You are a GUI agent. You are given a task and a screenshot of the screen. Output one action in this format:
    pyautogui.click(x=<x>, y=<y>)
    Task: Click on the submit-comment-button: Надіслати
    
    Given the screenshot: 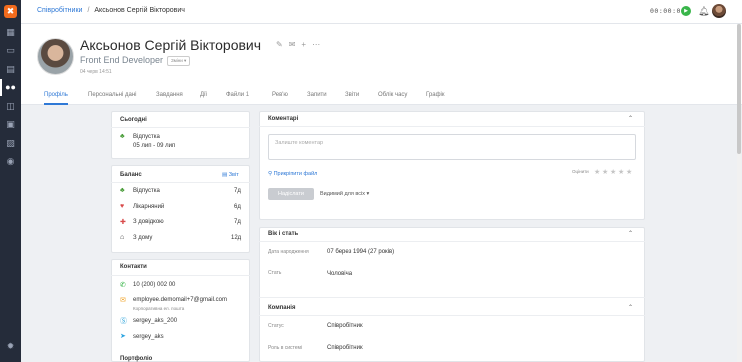 What is the action you would take?
    pyautogui.click(x=291, y=194)
    